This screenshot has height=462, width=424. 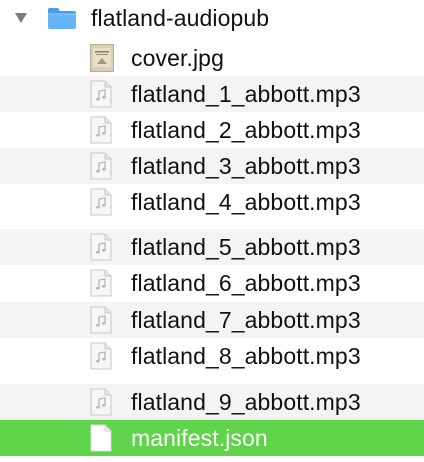 What do you see at coordinates (102, 58) in the screenshot?
I see `image-thumbnail-icon` at bounding box center [102, 58].